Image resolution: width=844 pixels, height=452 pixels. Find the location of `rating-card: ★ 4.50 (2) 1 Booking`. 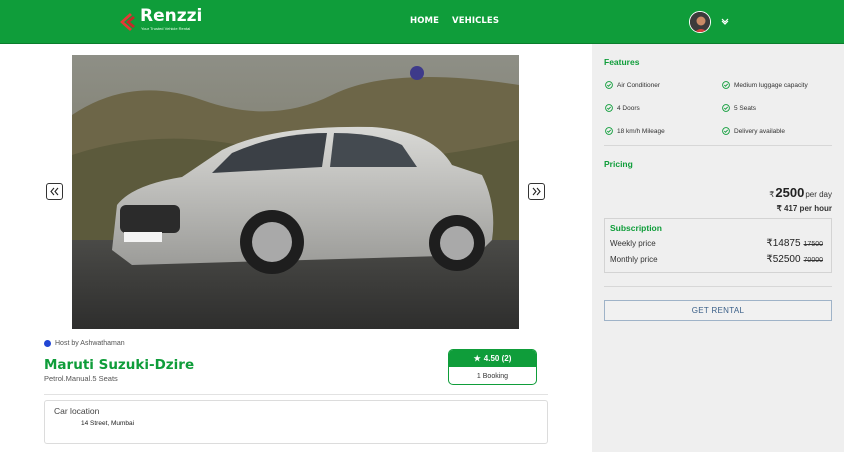

rating-card: ★ 4.50 (2) 1 Booking is located at coordinates (492, 367).